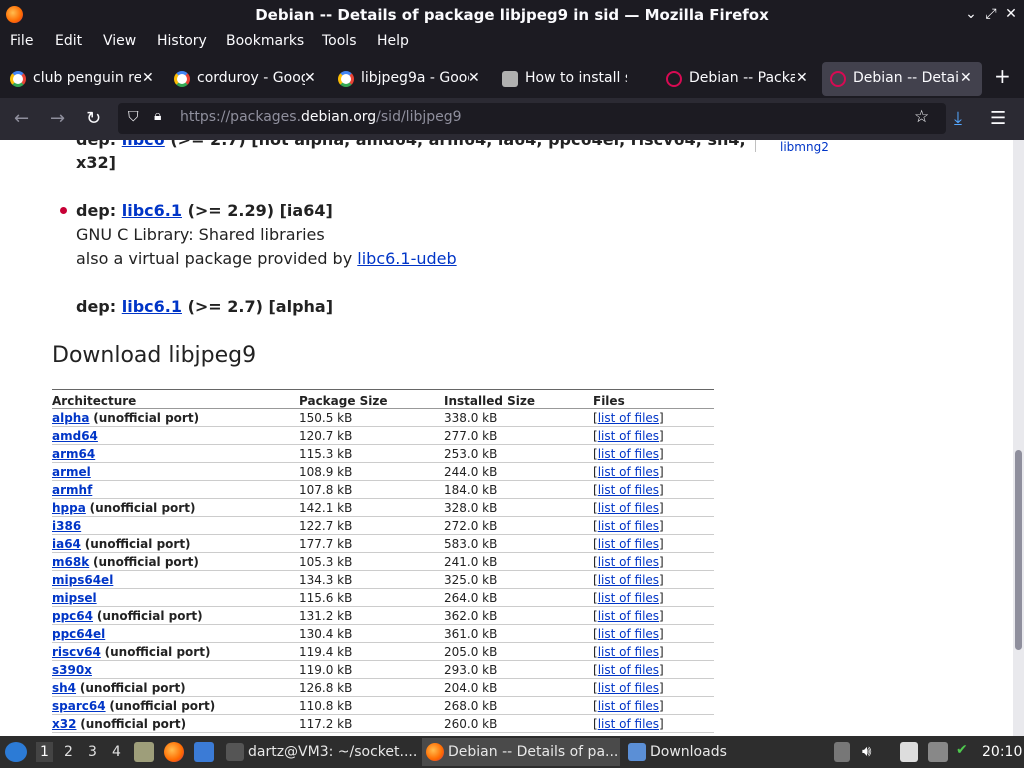  Describe the element at coordinates (44, 752) in the screenshot. I see `workspace-1: 1` at that location.